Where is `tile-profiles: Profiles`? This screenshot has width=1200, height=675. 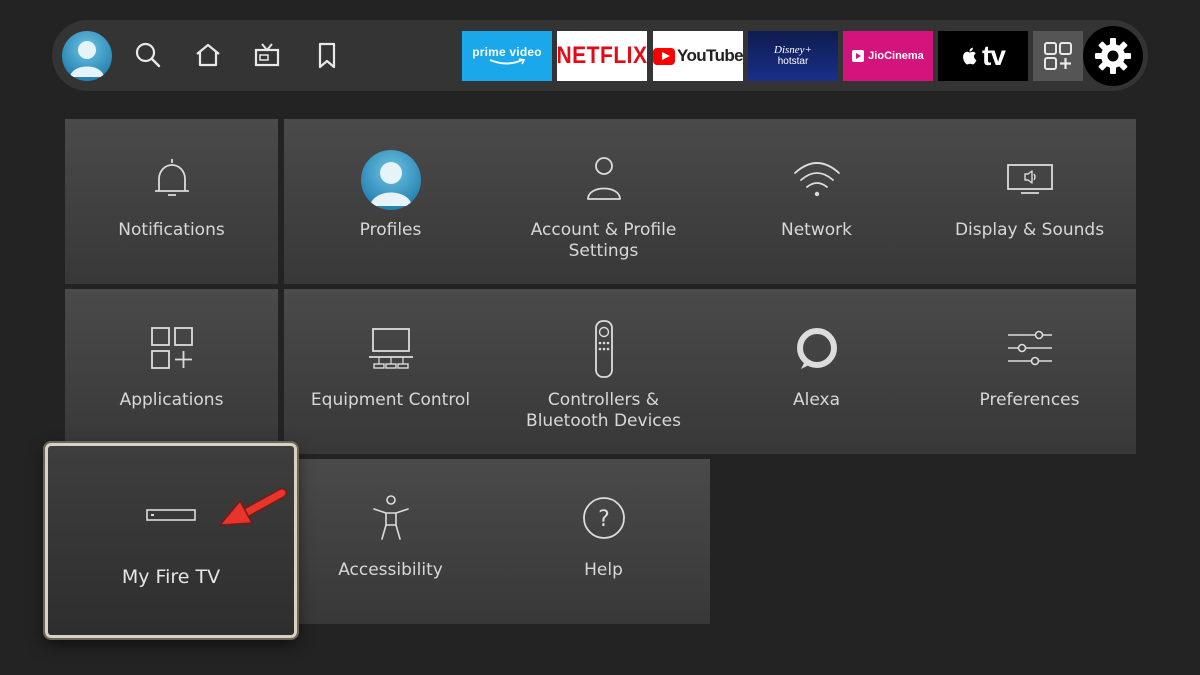 tile-profiles: Profiles is located at coordinates (390, 201).